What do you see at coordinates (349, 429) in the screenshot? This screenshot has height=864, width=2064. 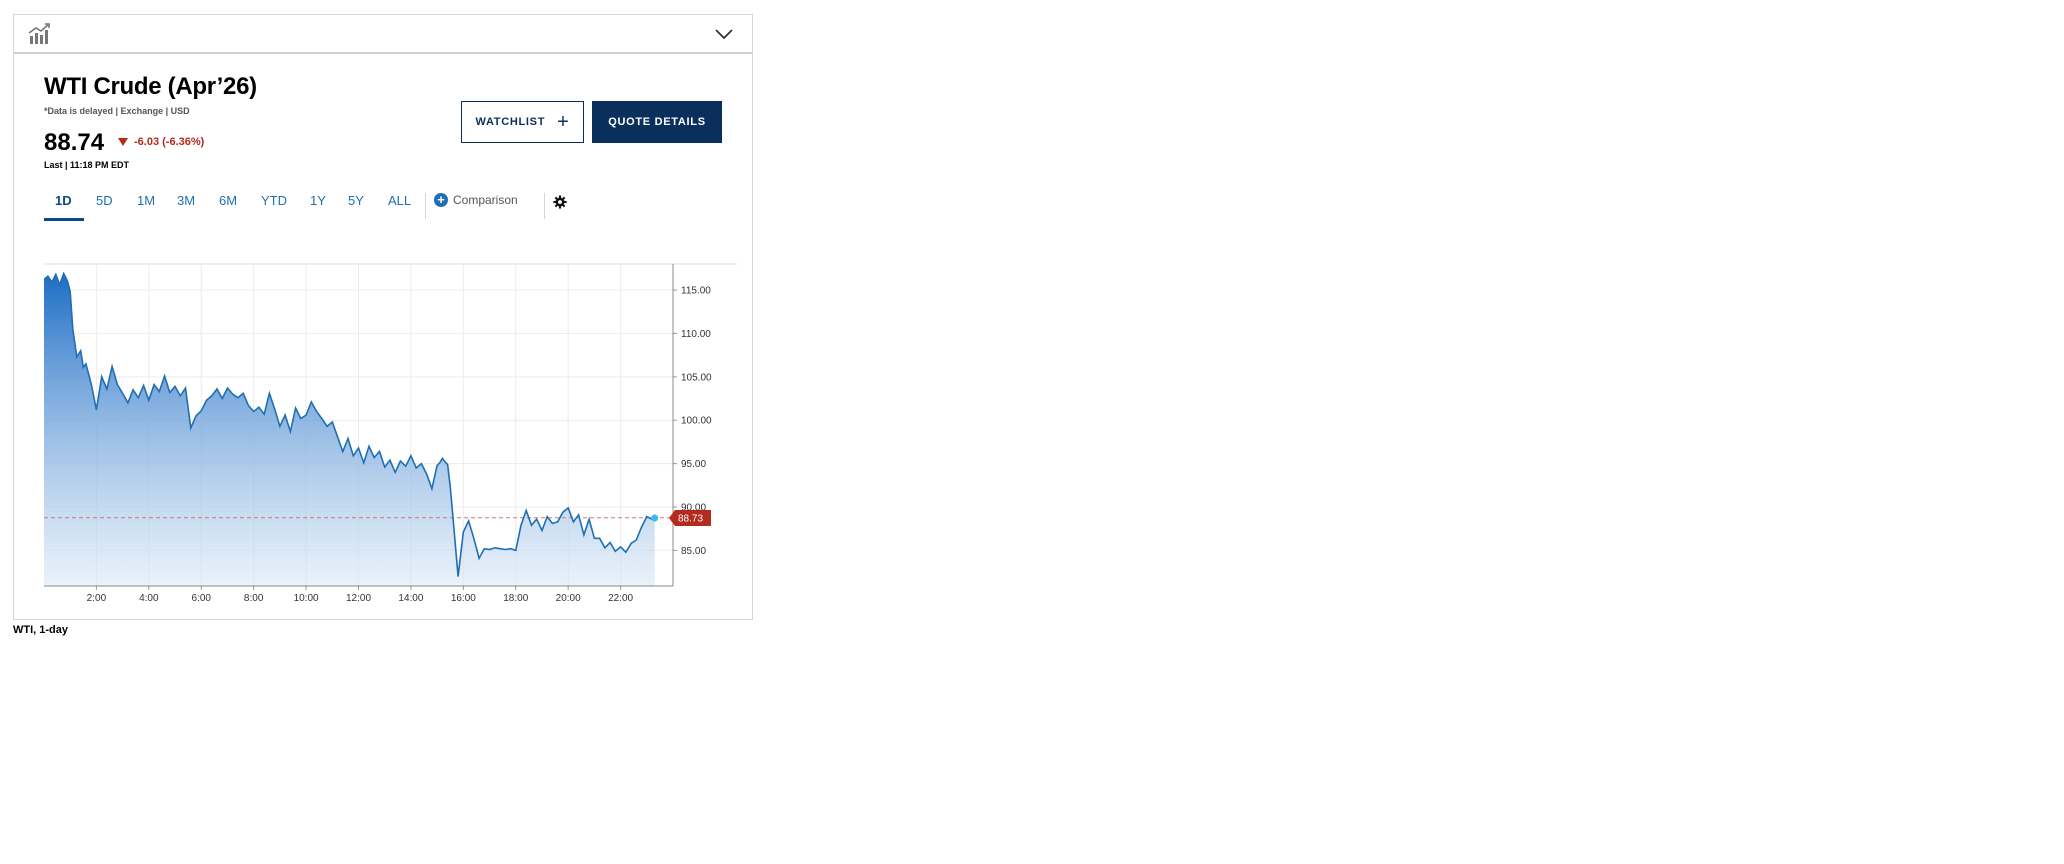 I see `price-area` at bounding box center [349, 429].